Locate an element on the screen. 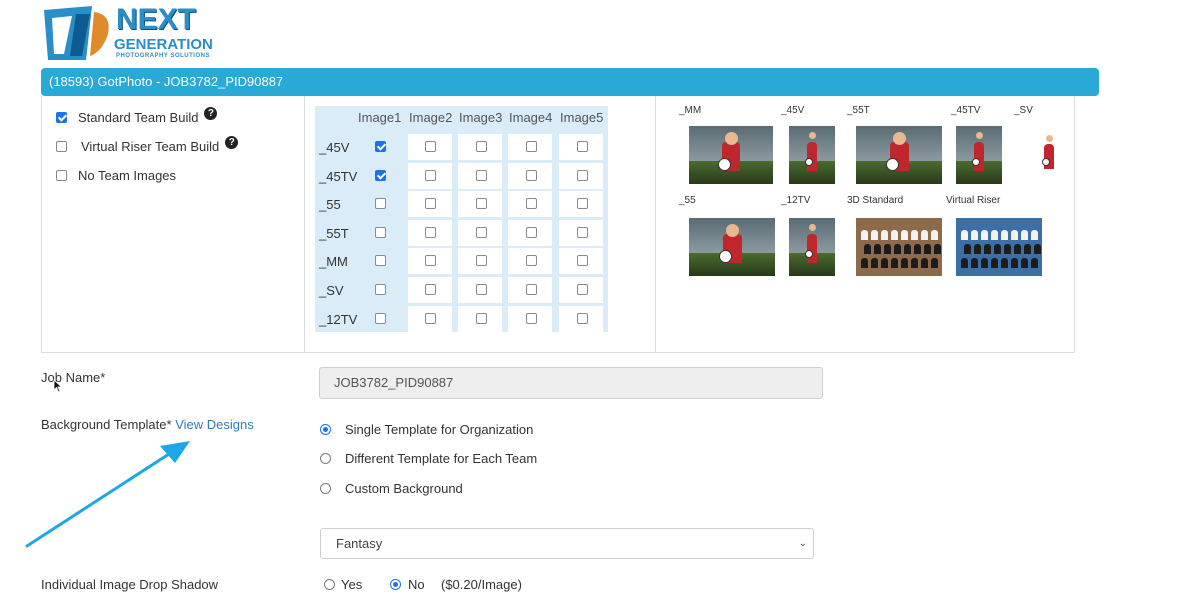  drop-shadow-no: No is located at coordinates (407, 584).